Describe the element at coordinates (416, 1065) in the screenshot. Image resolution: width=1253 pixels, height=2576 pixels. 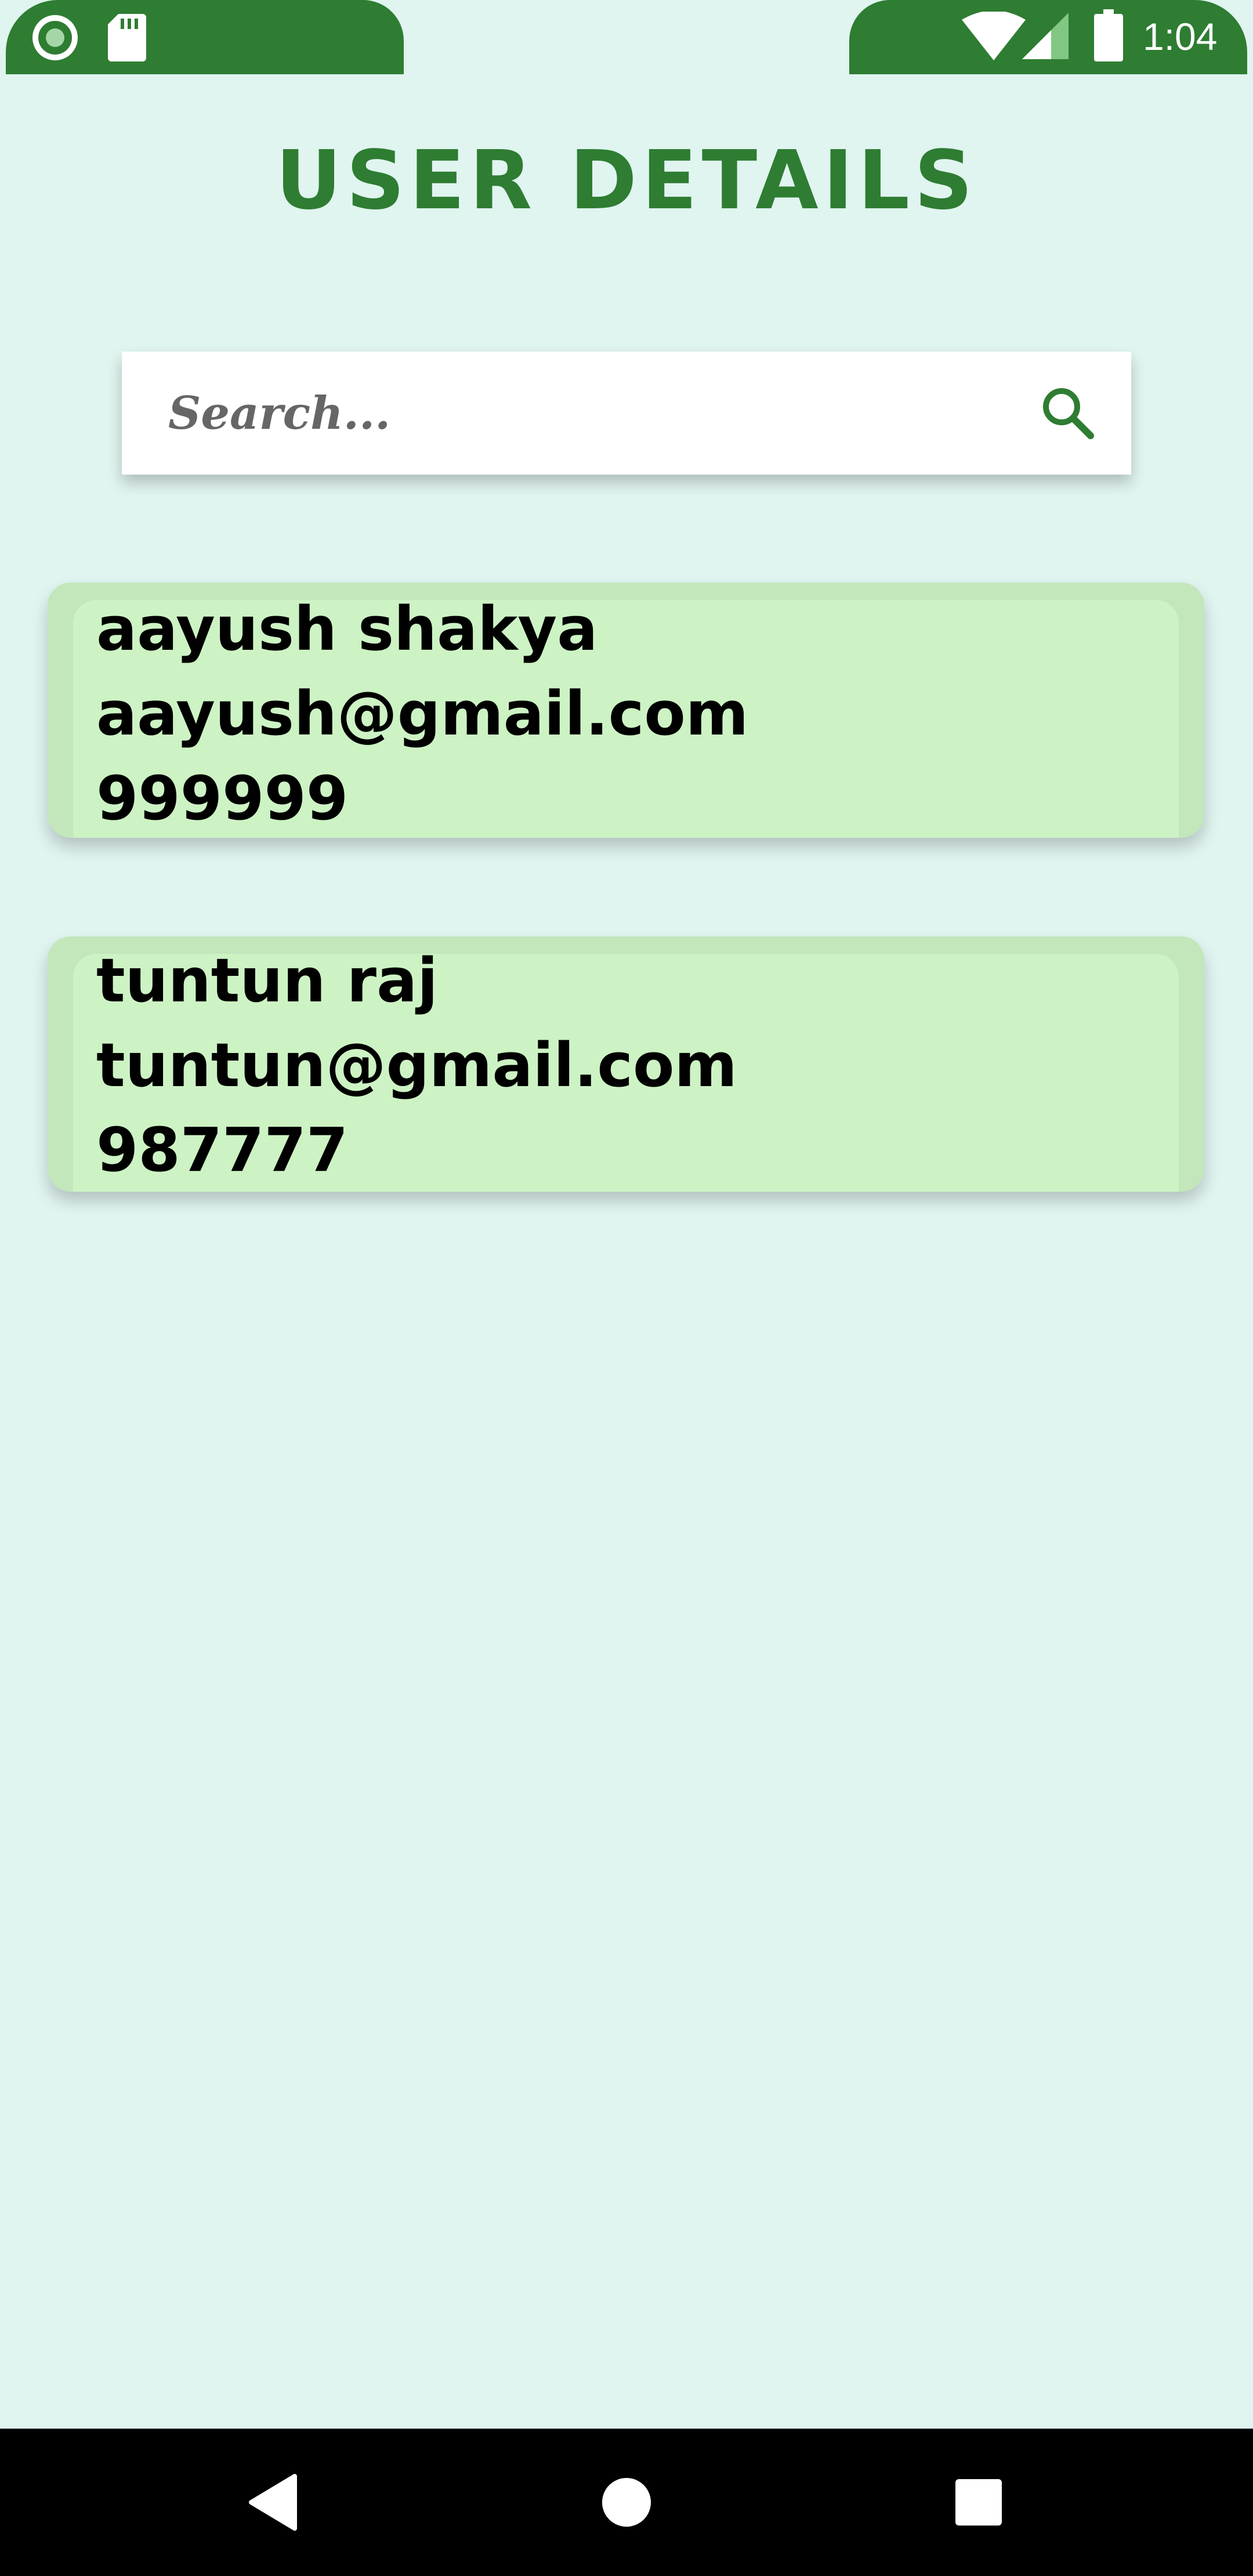
I see `user-email: tuntun@gmail.com` at that location.